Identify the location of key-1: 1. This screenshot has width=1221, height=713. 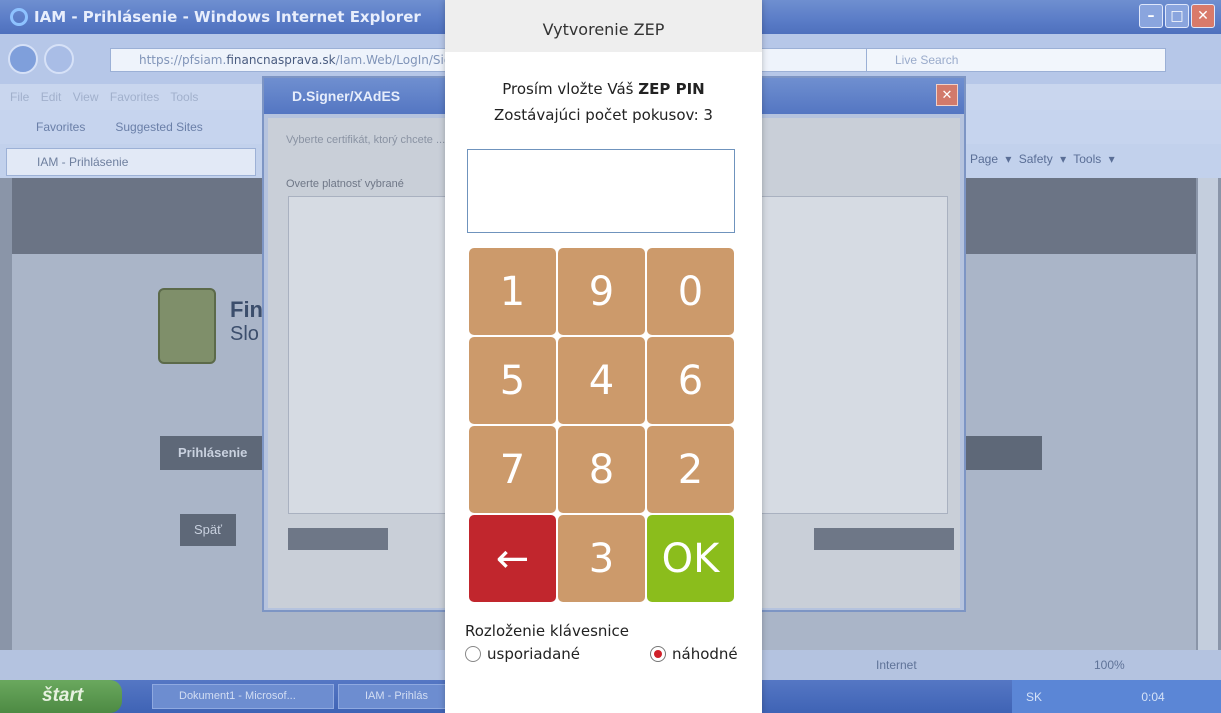
(512, 291).